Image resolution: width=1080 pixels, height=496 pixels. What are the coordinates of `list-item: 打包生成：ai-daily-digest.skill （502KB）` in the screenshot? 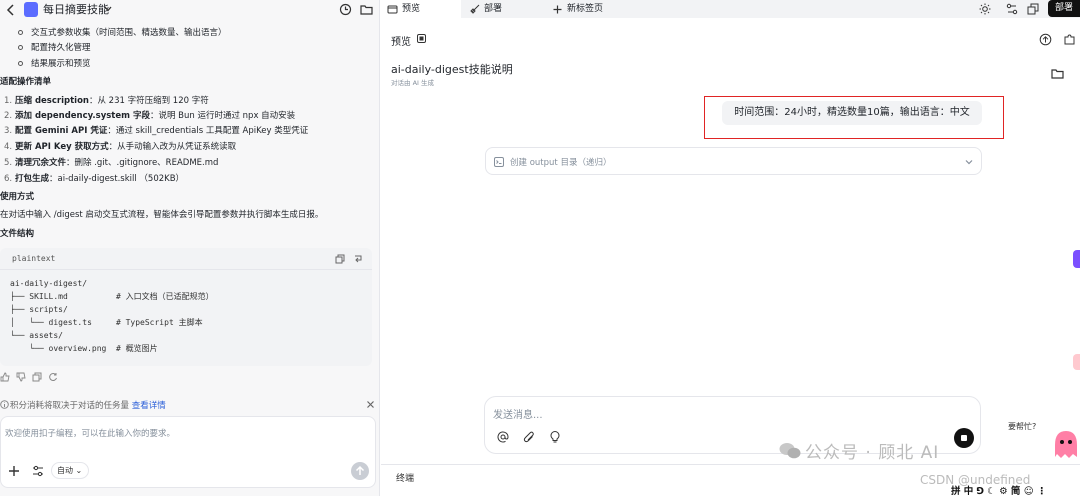 It's located at (99, 179).